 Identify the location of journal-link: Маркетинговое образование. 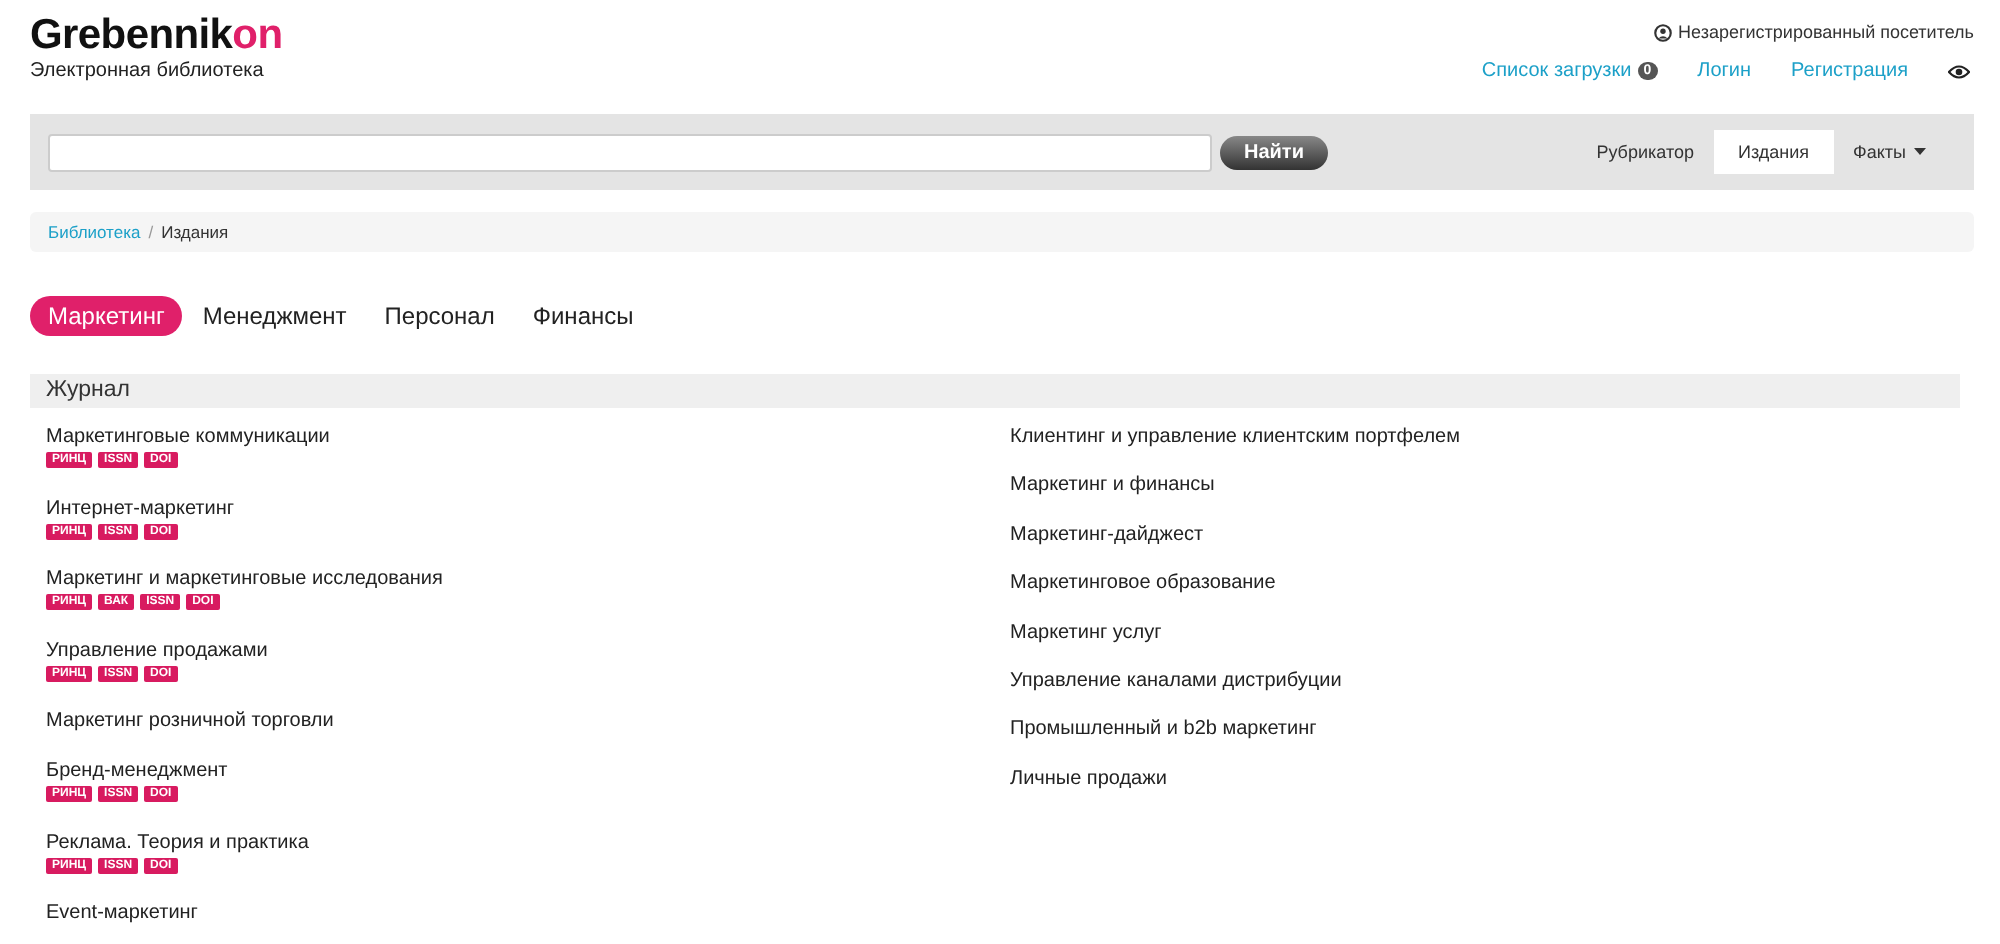
(1143, 584).